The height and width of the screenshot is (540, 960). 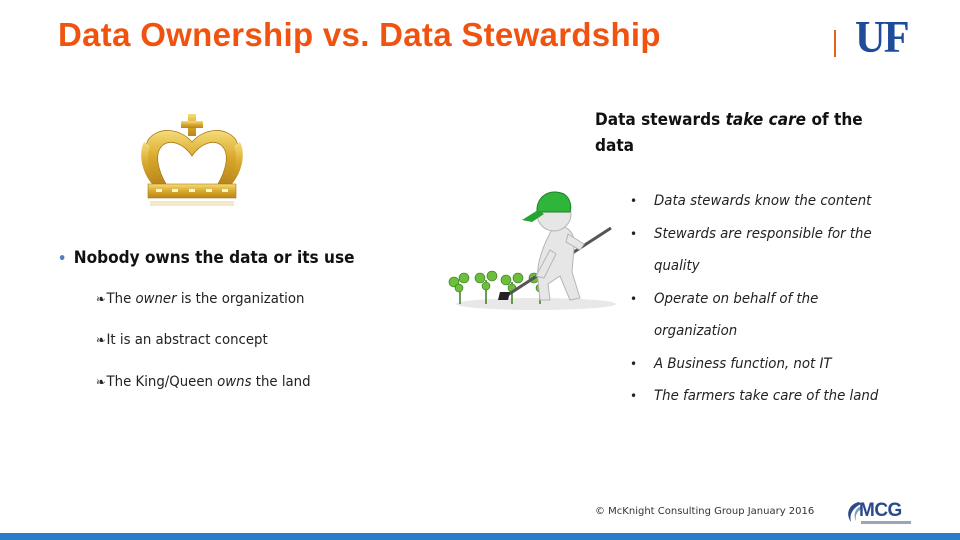 I want to click on list-item: • Operate on behalf of the organization, so click(x=775, y=315).